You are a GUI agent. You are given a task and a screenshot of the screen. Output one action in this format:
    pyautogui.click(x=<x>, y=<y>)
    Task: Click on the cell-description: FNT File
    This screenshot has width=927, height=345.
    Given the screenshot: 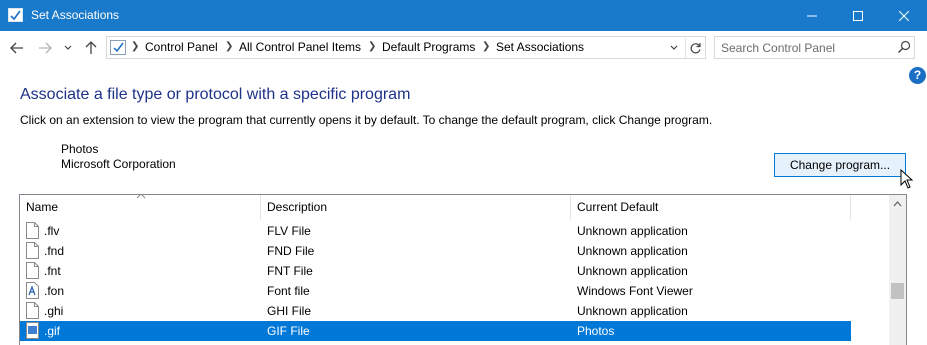 What is the action you would take?
    pyautogui.click(x=290, y=271)
    